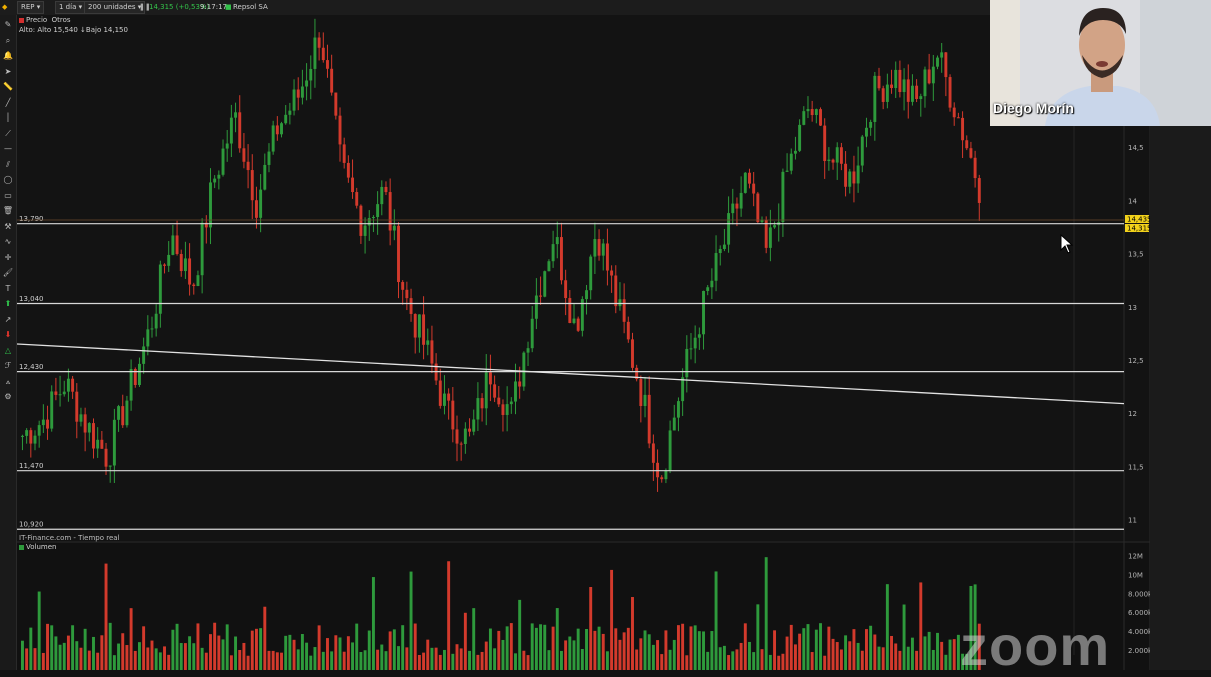 The image size is (1211, 677). Describe the element at coordinates (8, 382) in the screenshot. I see `pattern-icon: ⟑` at that location.